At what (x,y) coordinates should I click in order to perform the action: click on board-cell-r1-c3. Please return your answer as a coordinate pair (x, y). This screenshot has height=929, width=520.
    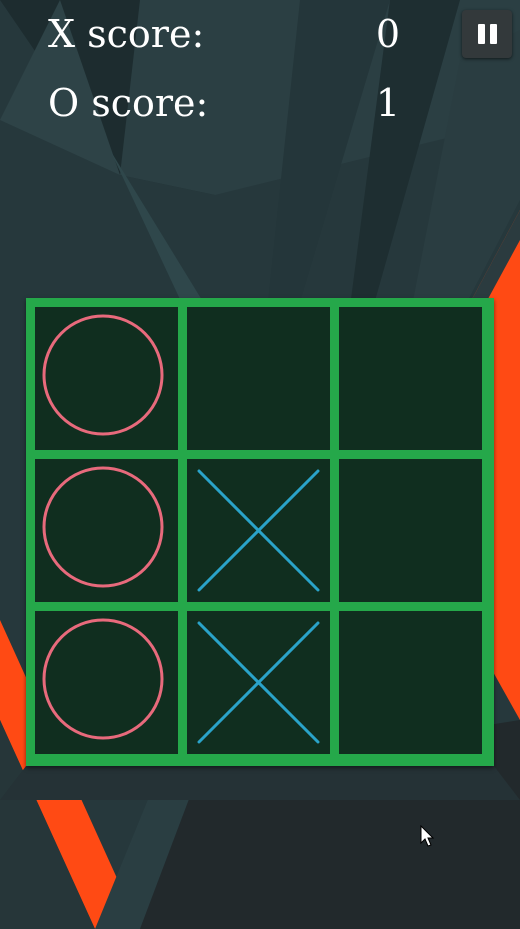
    Looking at the image, I should click on (410, 378).